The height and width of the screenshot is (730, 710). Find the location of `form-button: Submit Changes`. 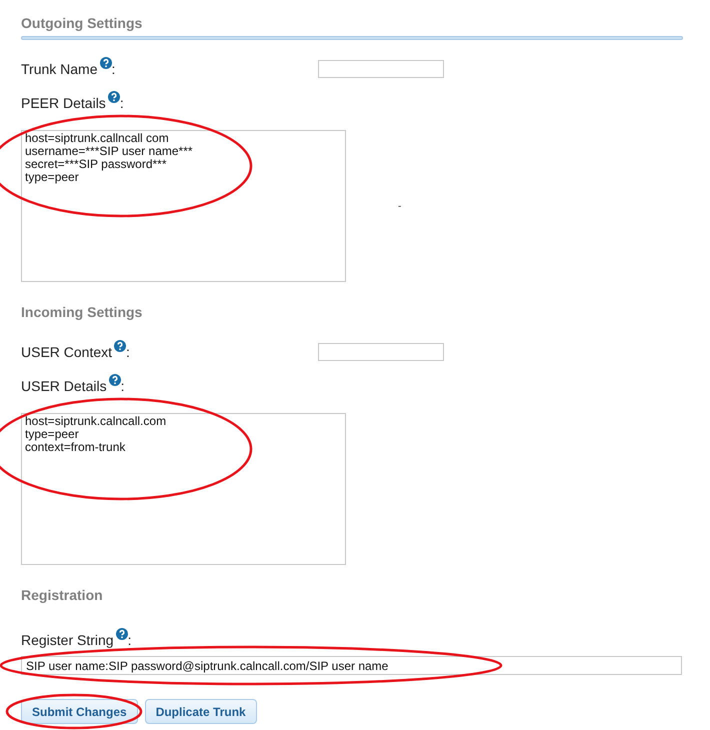

form-button: Submit Changes is located at coordinates (79, 711).